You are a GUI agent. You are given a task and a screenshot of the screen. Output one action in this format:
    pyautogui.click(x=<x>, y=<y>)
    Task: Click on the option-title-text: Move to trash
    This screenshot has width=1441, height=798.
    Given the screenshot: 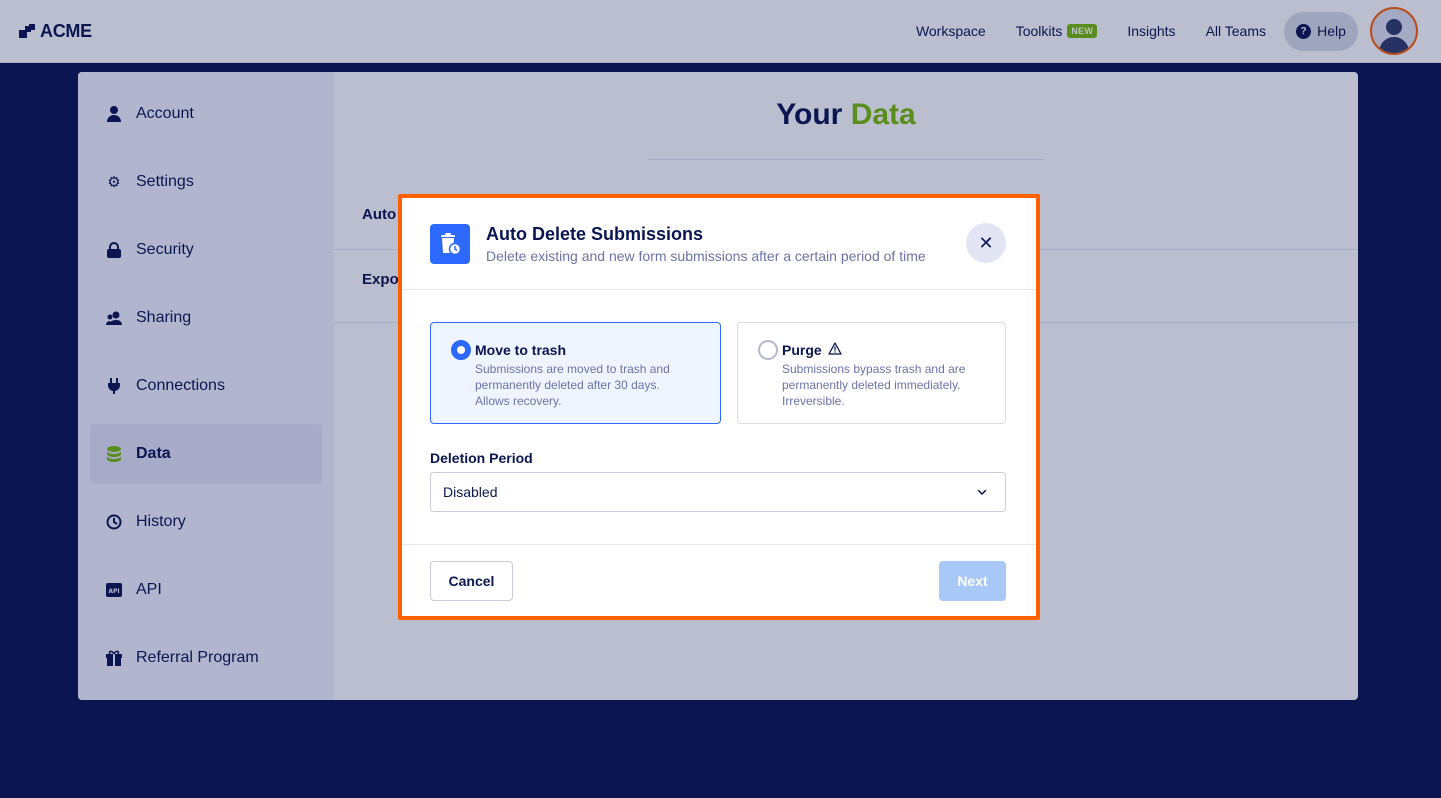 What is the action you would take?
    pyautogui.click(x=521, y=350)
    